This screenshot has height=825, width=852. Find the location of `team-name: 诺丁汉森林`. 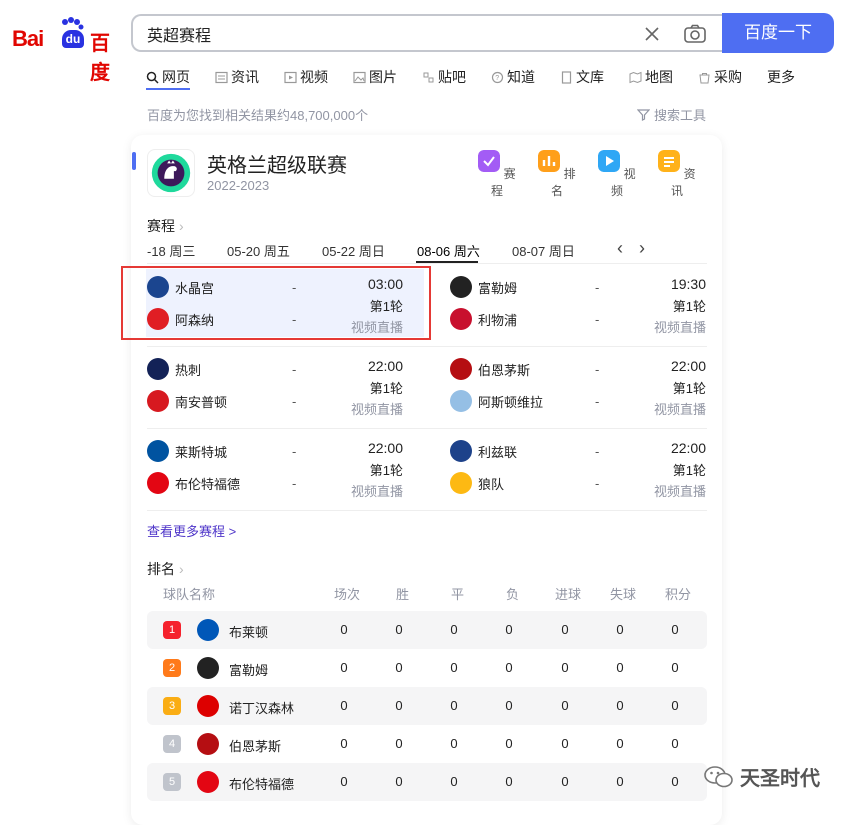

team-name: 诺丁汉森林 is located at coordinates (261, 707).